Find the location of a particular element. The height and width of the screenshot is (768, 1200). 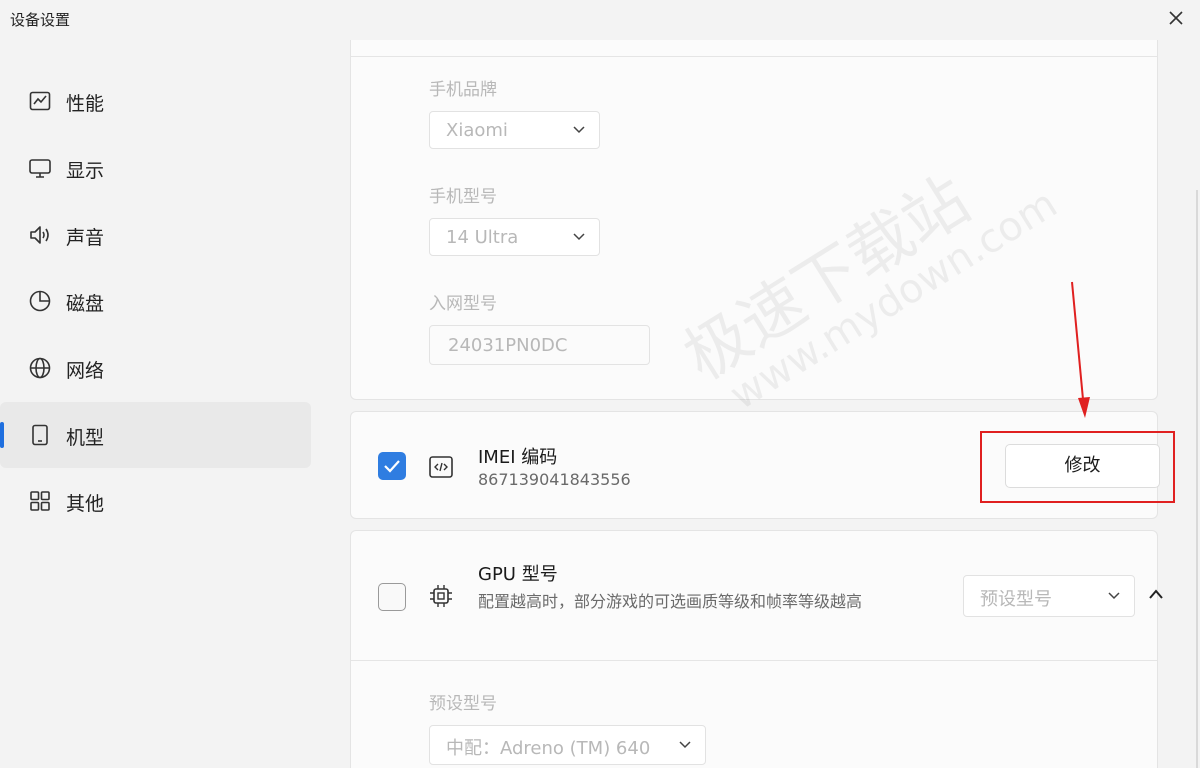

active-indicator is located at coordinates (2, 435).